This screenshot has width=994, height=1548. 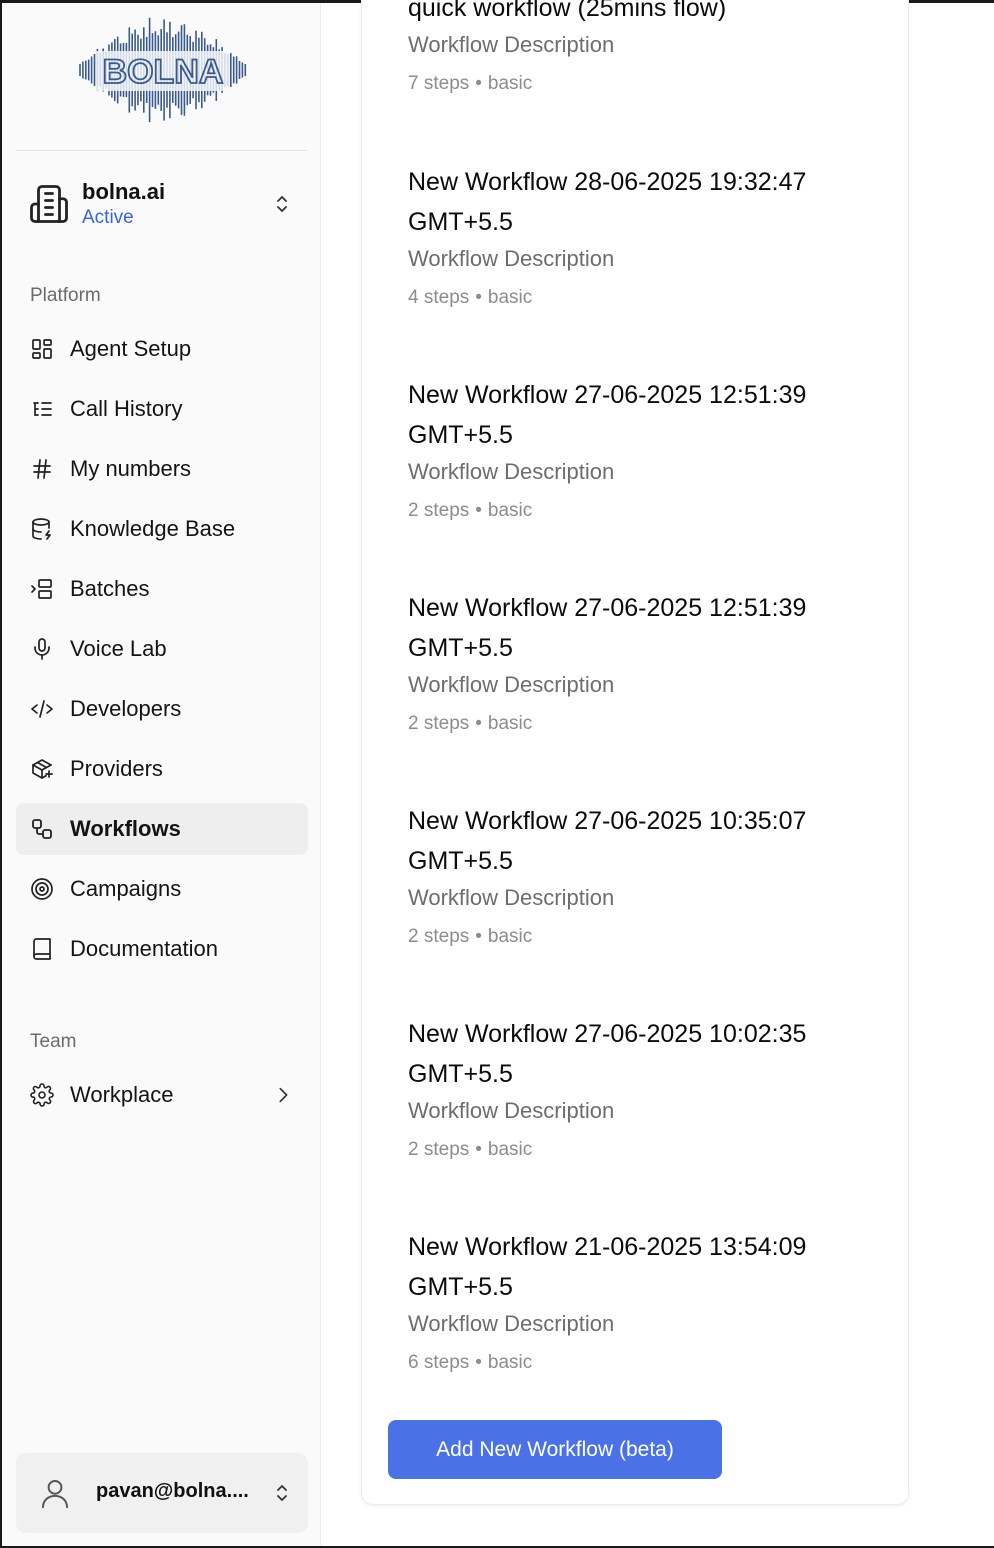 I want to click on sidebar-item-label: Voice Lab, so click(x=118, y=648).